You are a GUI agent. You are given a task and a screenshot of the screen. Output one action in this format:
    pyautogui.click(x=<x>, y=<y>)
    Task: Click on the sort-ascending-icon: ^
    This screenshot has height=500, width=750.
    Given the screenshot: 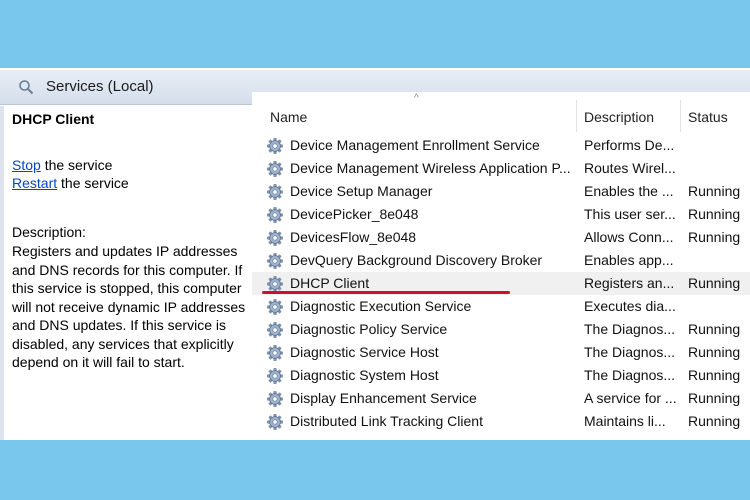 What is the action you would take?
    pyautogui.click(x=416, y=98)
    